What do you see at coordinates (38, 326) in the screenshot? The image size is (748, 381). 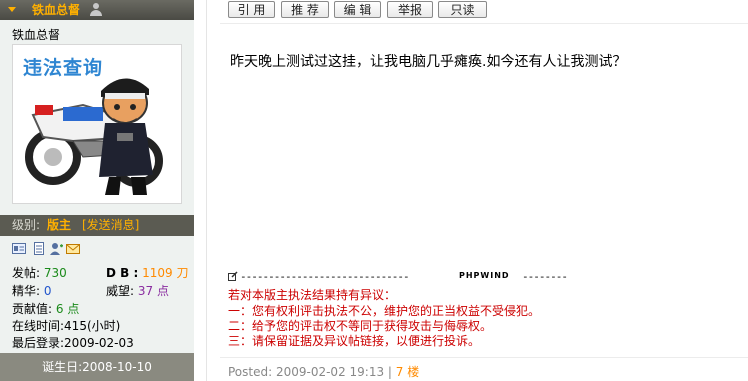 I see `stat-online-label: 在线时间:` at bounding box center [38, 326].